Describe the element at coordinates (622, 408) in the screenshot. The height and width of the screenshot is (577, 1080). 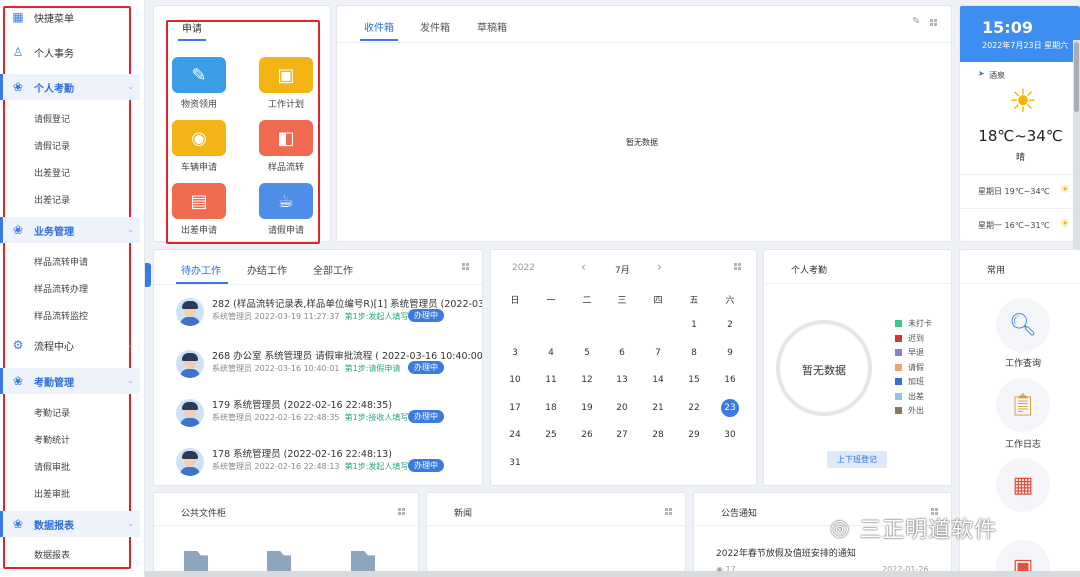
I see `calendar-day: 20` at that location.